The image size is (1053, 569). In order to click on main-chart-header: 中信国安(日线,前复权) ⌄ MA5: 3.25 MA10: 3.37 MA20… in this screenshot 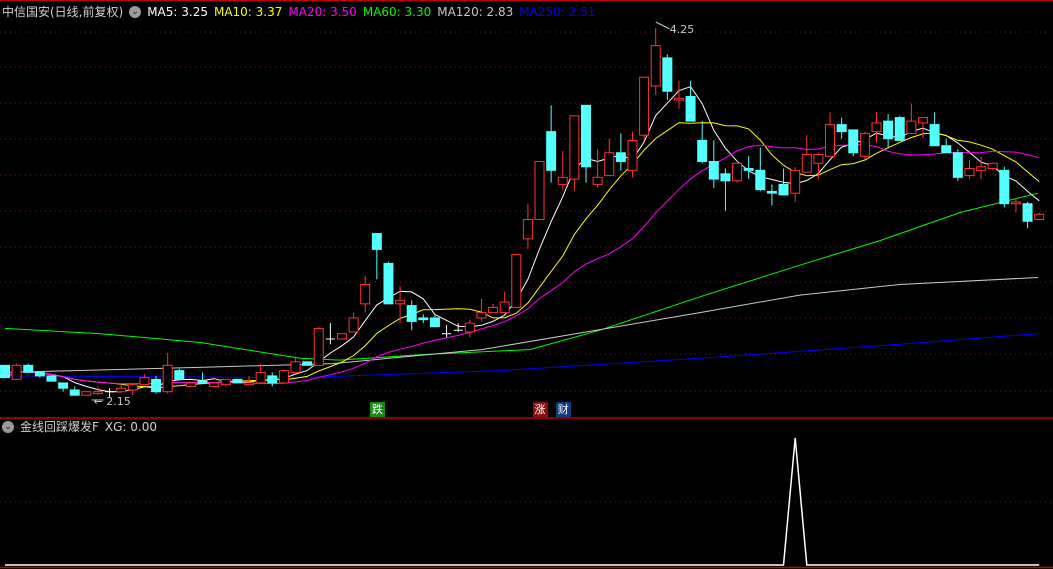, I will do `click(301, 12)`.